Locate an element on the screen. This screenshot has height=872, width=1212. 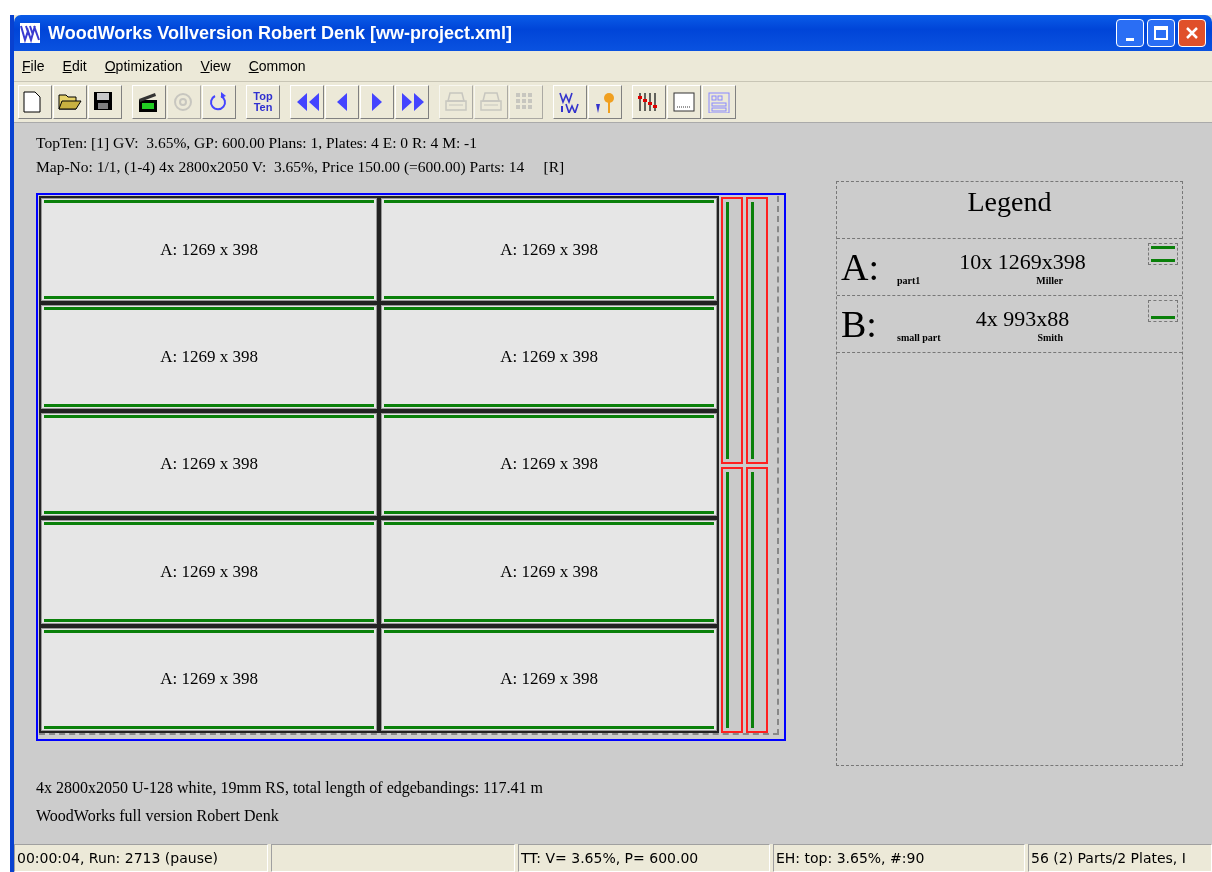
menu-item: Optimization is located at coordinates (143, 66).